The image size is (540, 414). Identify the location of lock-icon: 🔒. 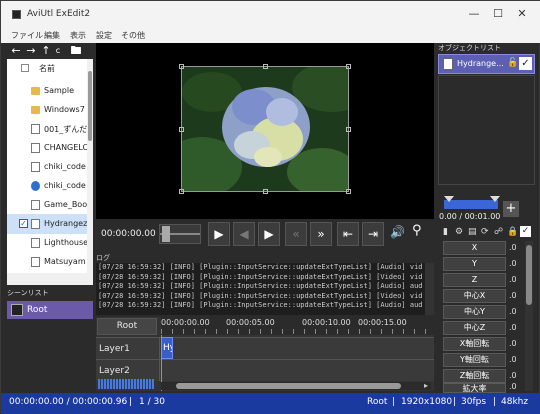
(512, 232).